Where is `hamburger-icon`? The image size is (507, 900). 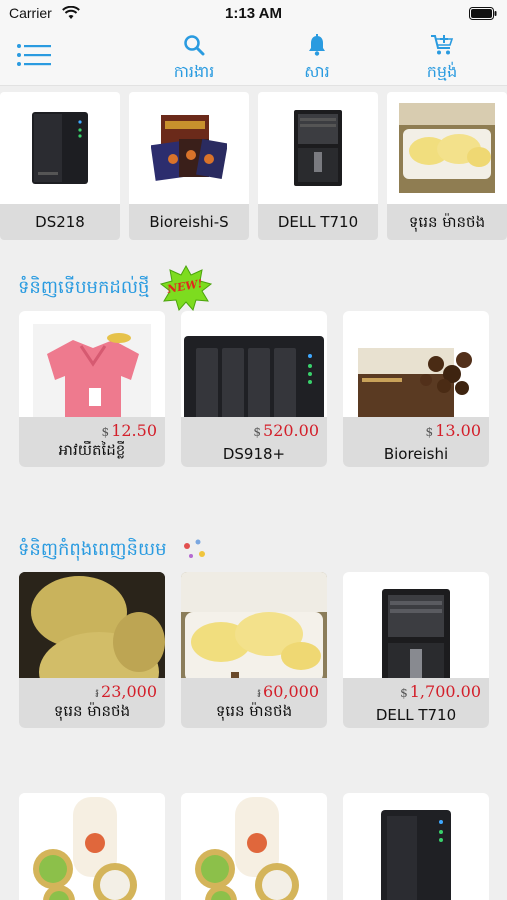 hamburger-icon is located at coordinates (34, 55).